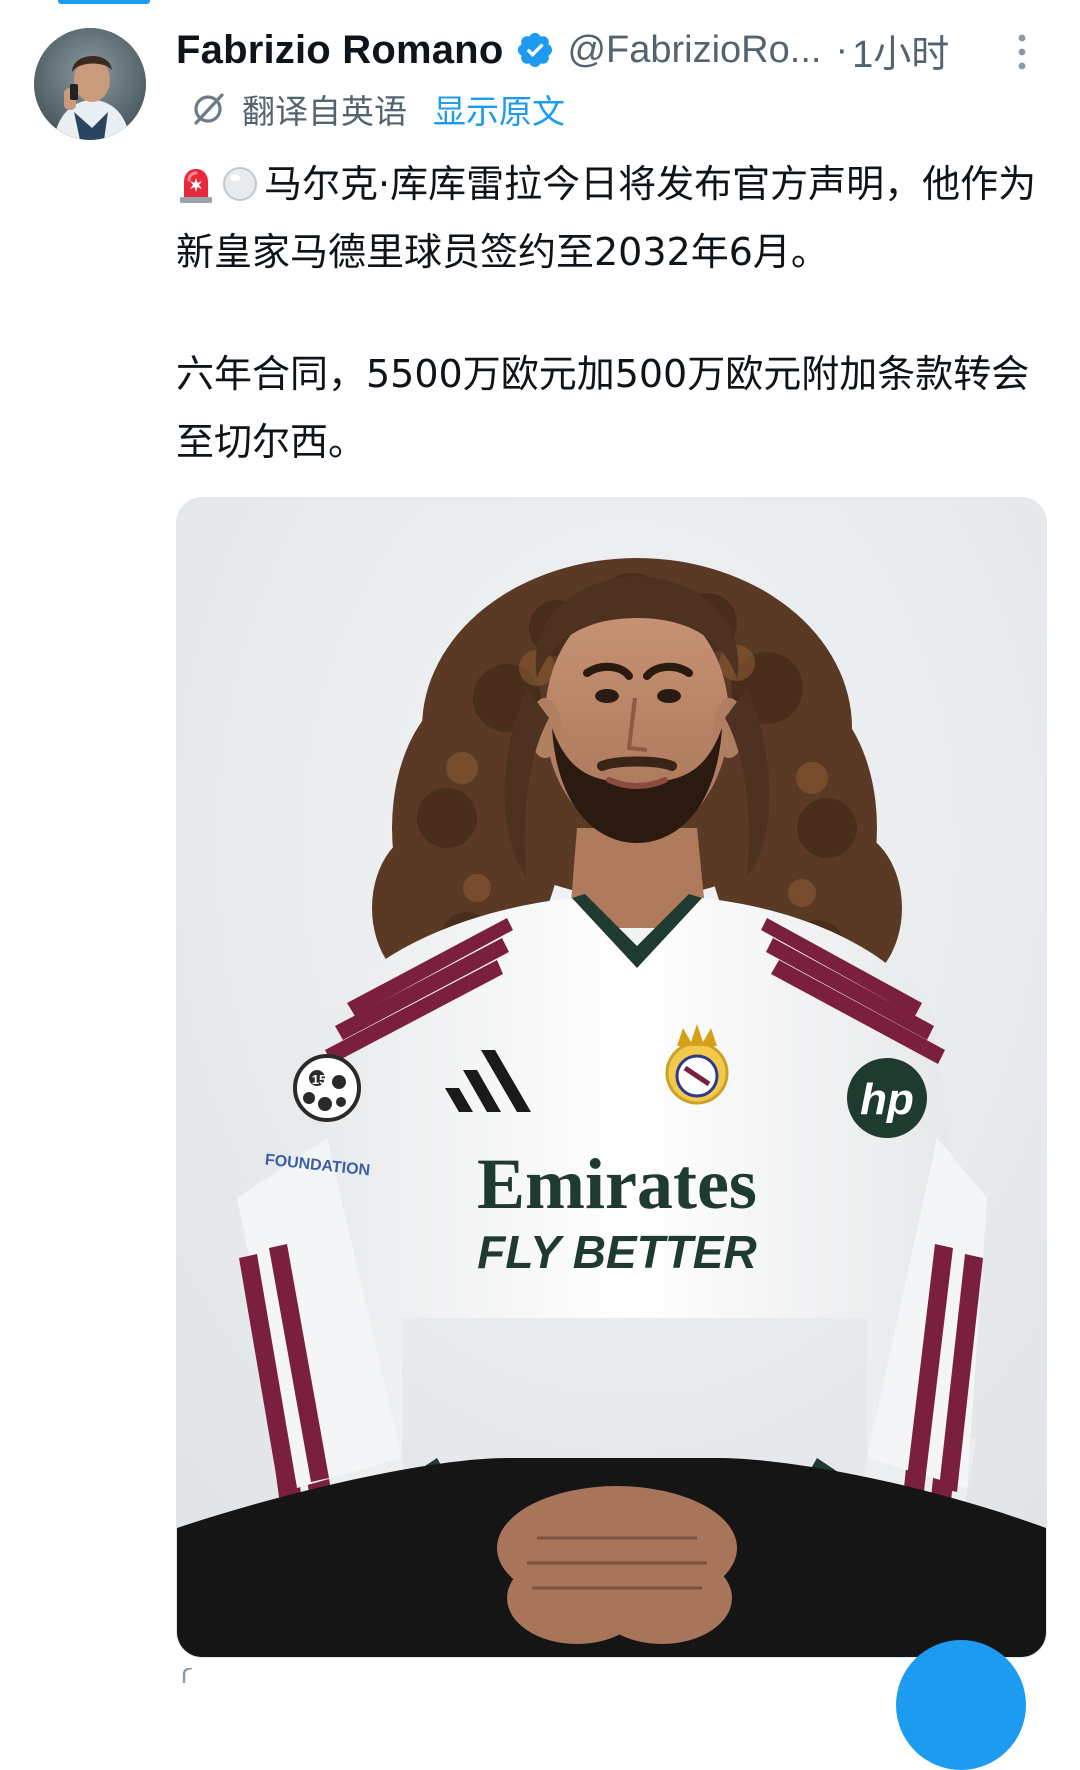 The width and height of the screenshot is (1080, 1770). What do you see at coordinates (327, 1088) in the screenshot?
I see `photo-ucl-badge: 15` at bounding box center [327, 1088].